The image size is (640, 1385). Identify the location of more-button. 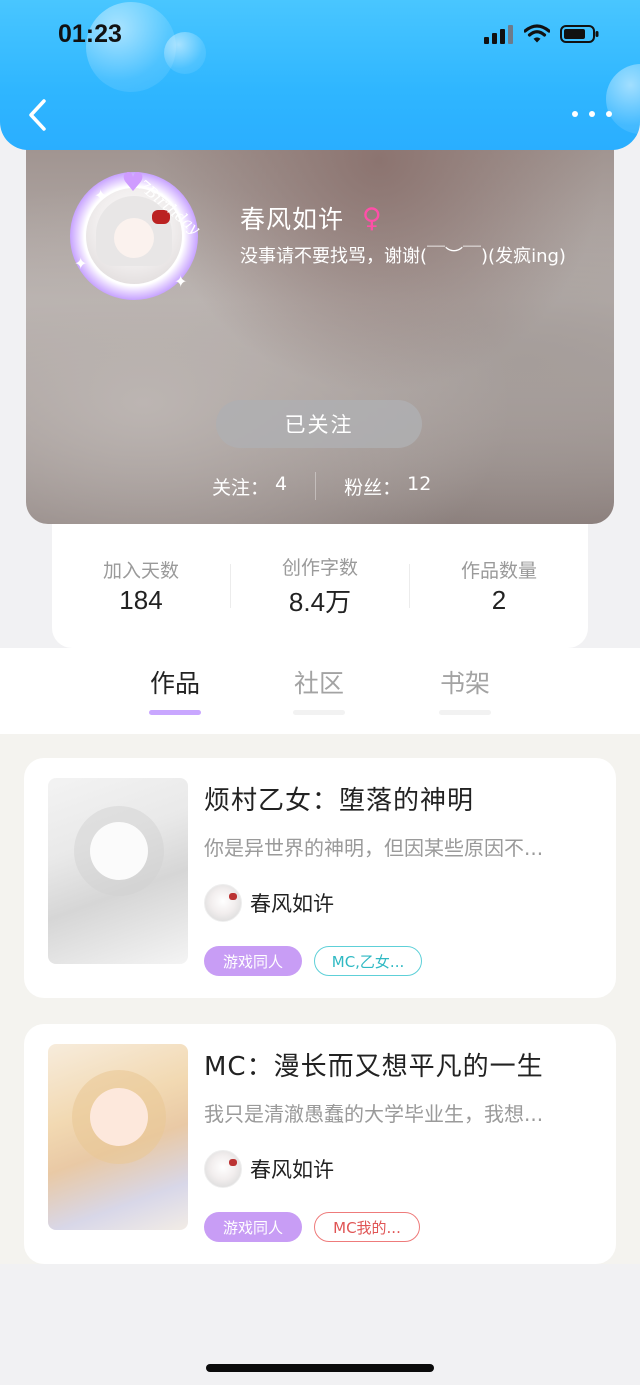
(592, 114).